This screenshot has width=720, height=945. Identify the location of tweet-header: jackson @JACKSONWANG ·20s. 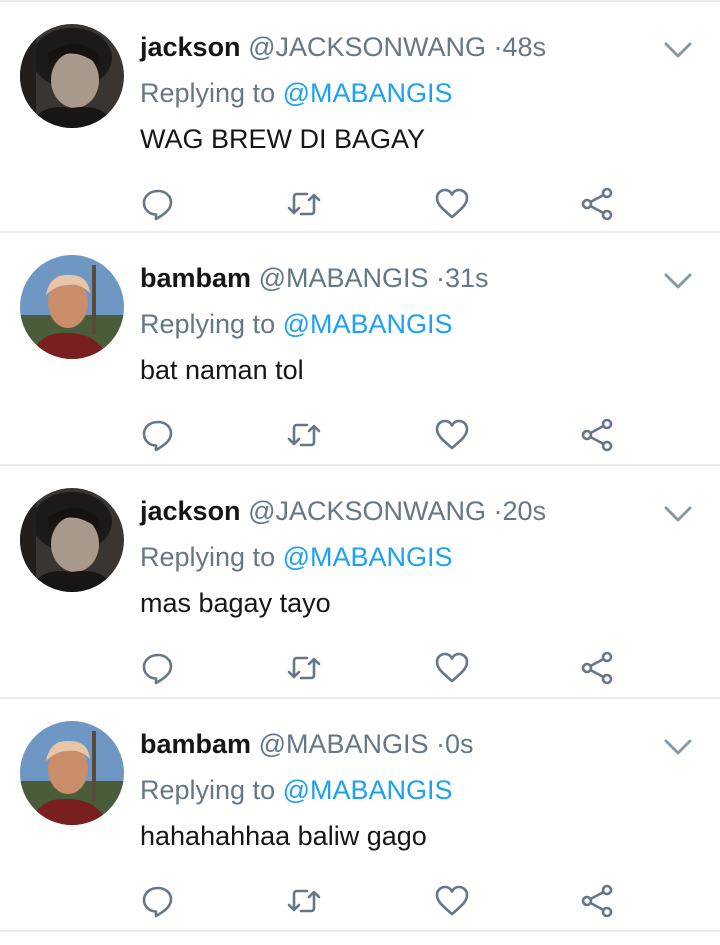
(343, 511).